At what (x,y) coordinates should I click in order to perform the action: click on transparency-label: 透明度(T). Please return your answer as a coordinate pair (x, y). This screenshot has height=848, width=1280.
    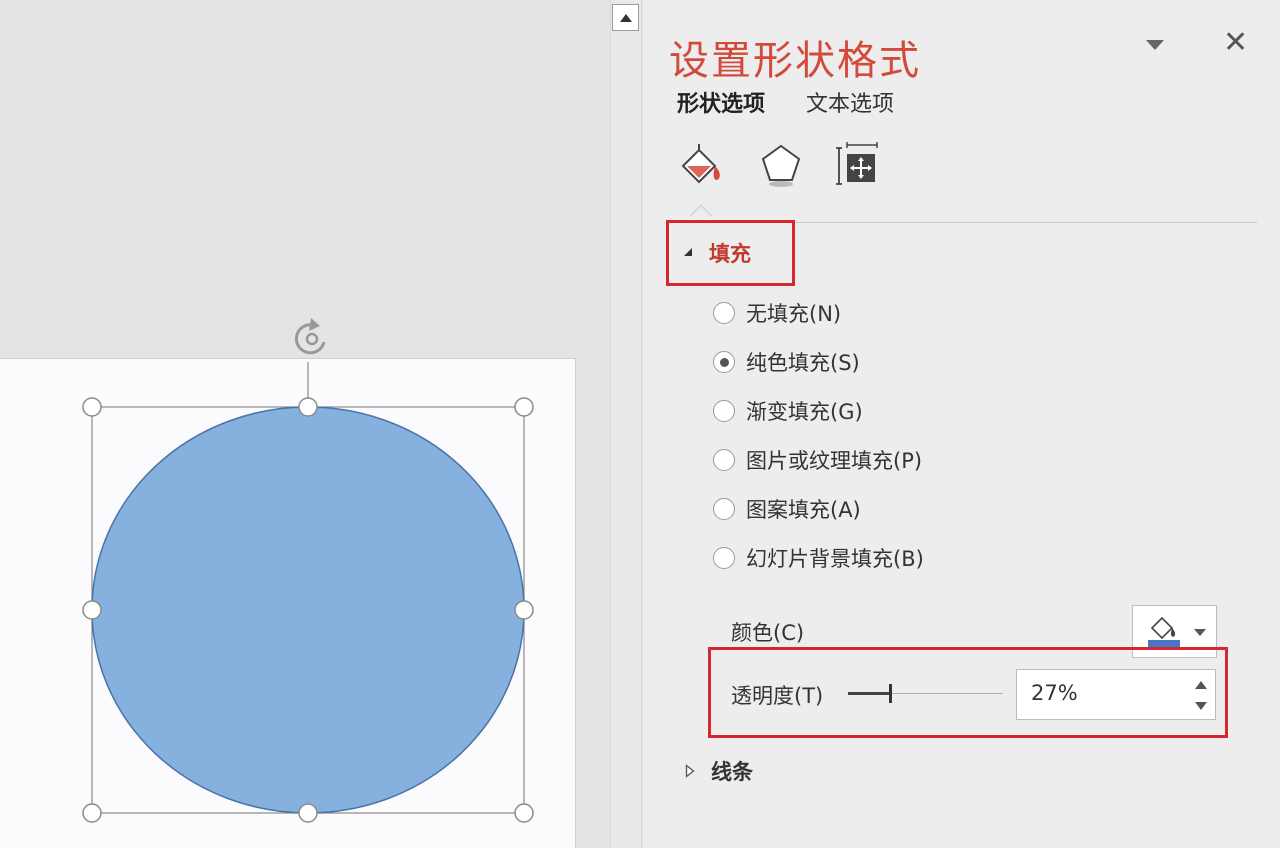
    Looking at the image, I should click on (777, 696).